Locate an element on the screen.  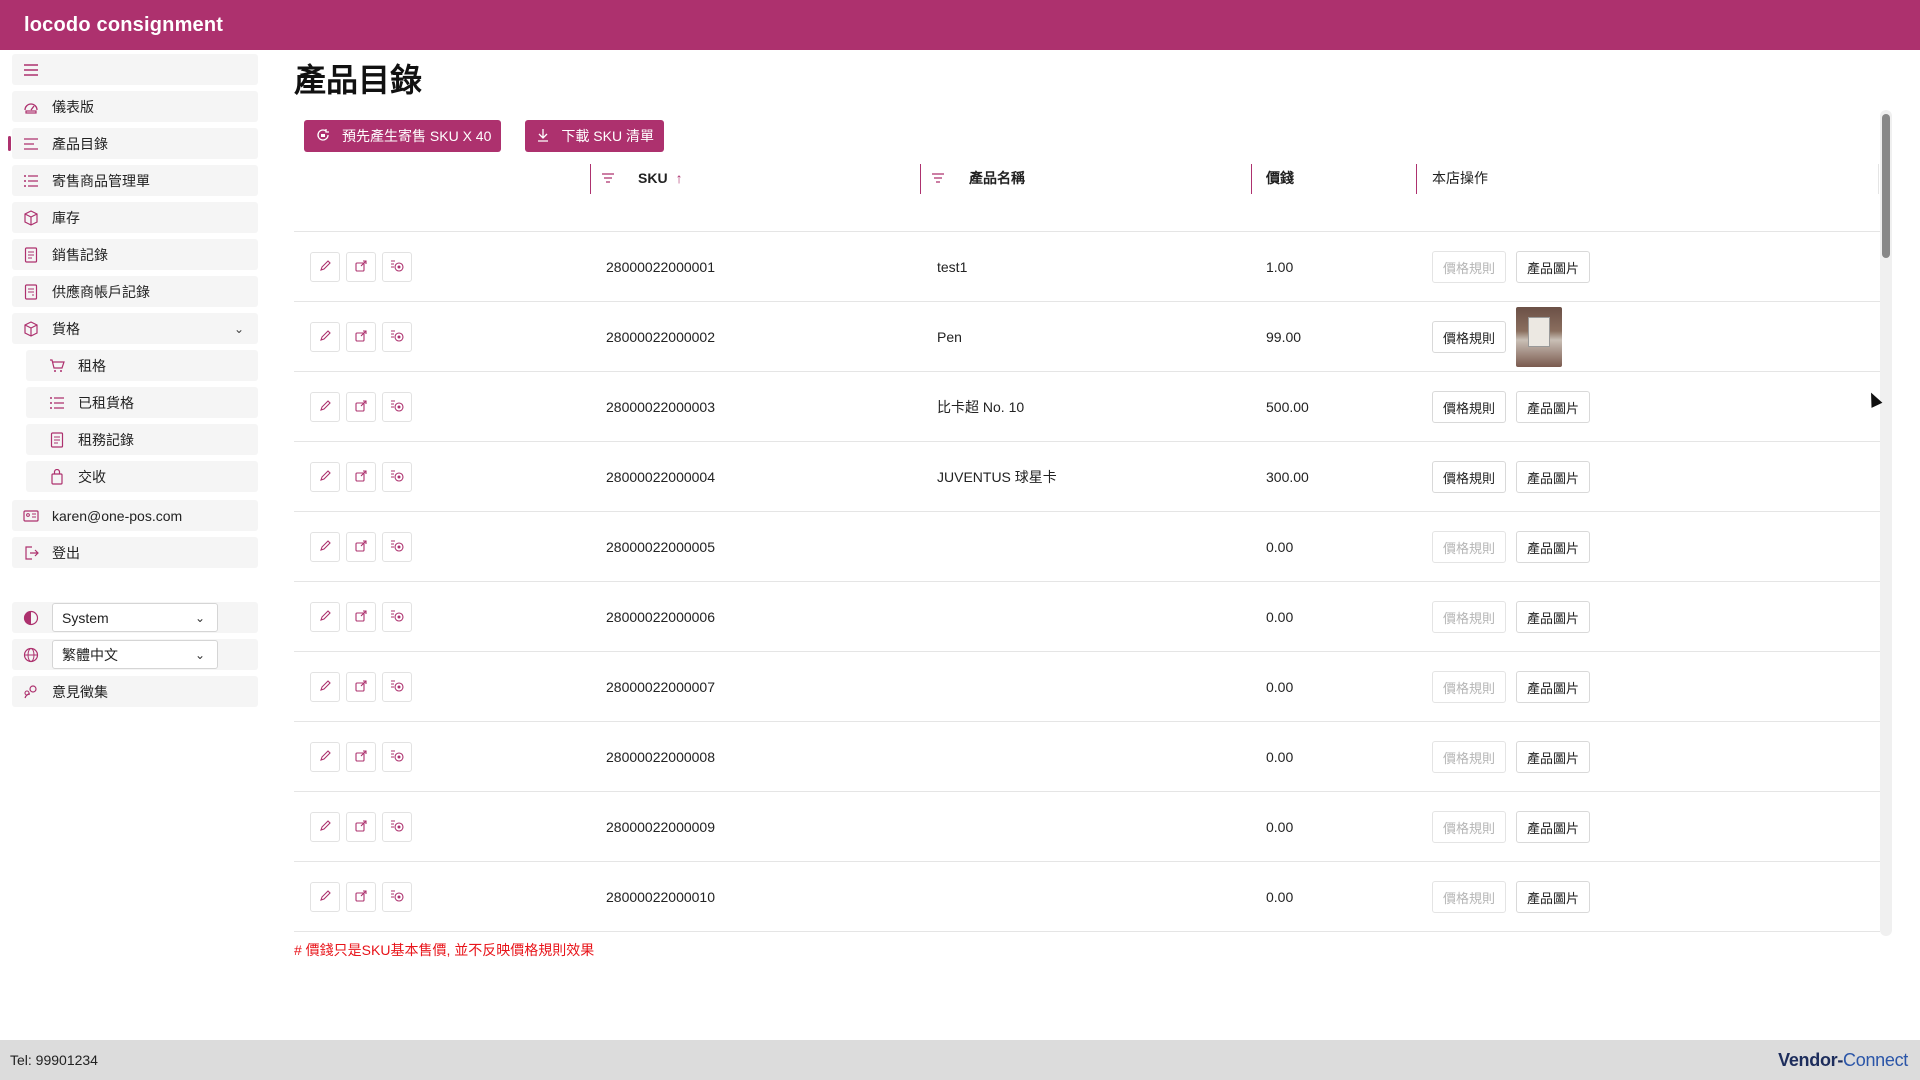
pencil-icon is located at coordinates (325, 337).